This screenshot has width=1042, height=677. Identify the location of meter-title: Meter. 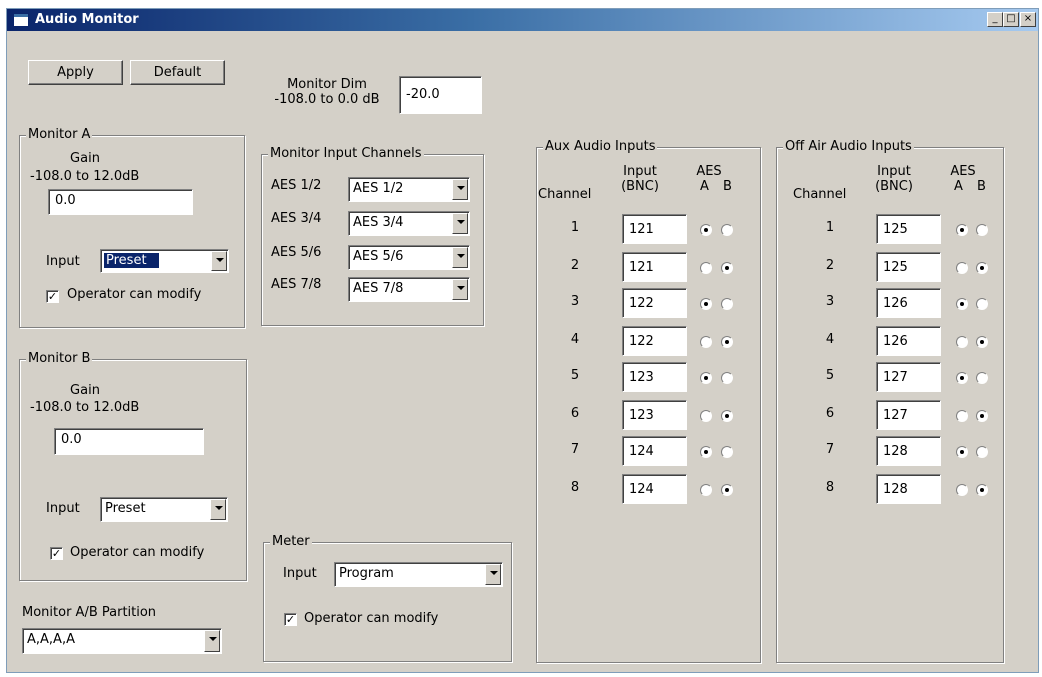
(291, 541).